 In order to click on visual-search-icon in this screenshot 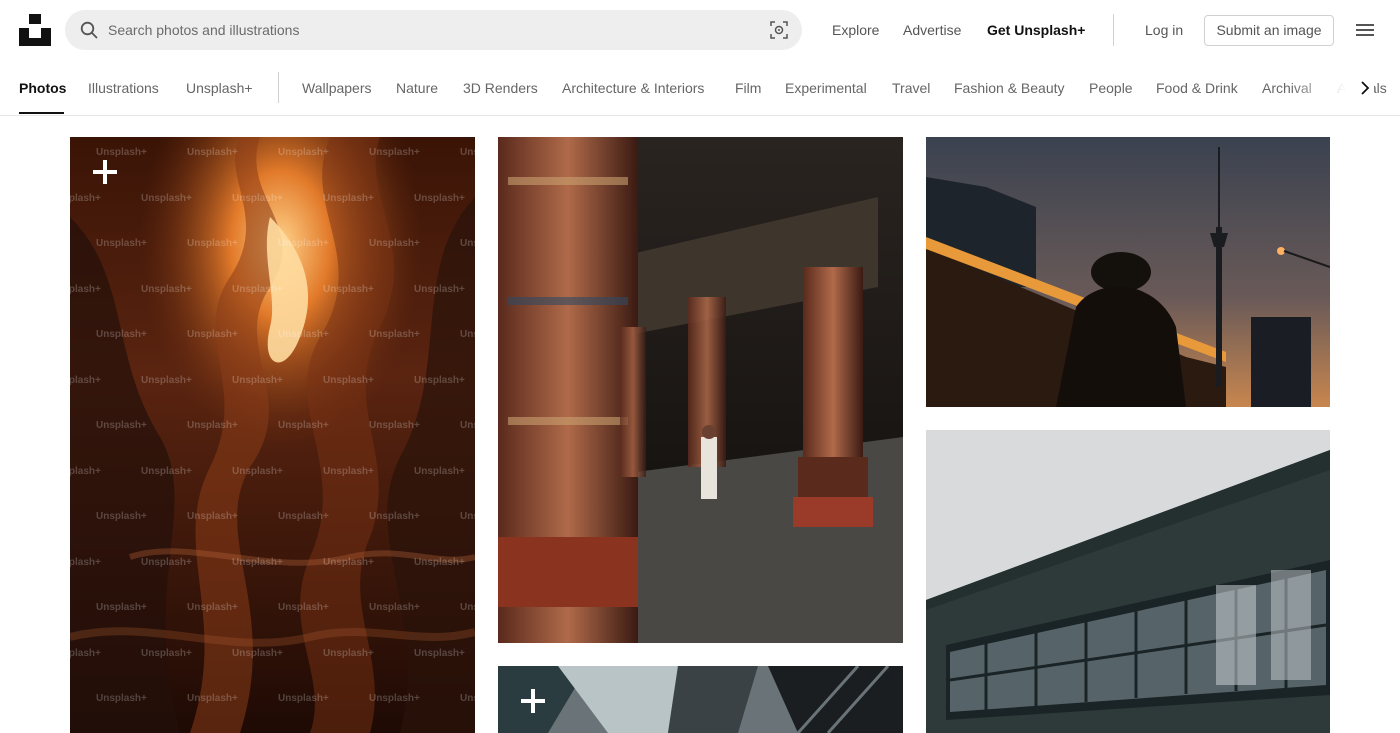, I will do `click(779, 30)`.